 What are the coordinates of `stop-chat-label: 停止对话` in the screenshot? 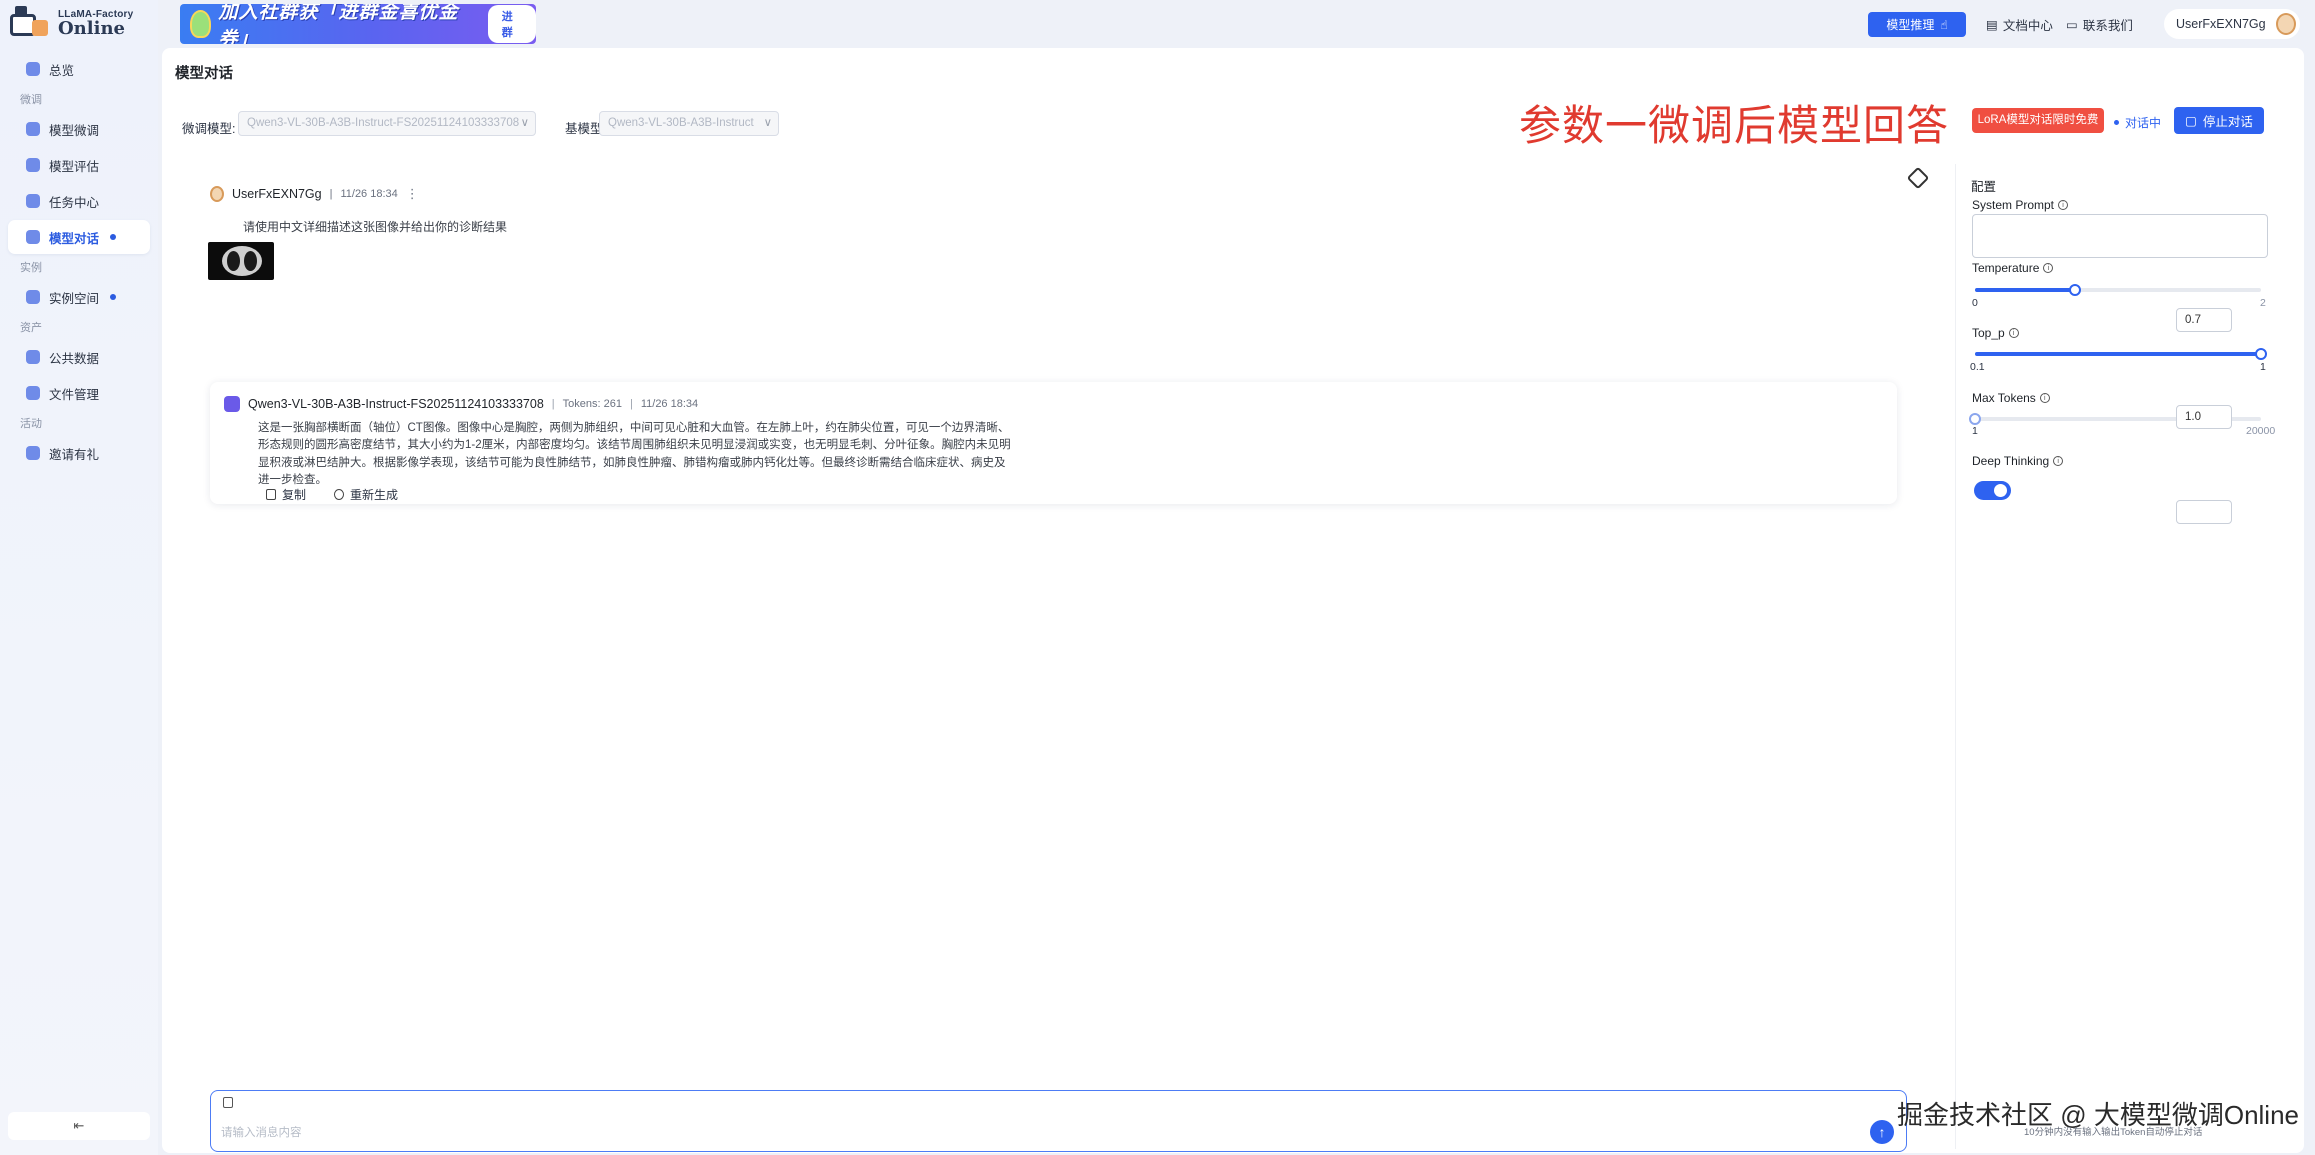 It's located at (2227, 122).